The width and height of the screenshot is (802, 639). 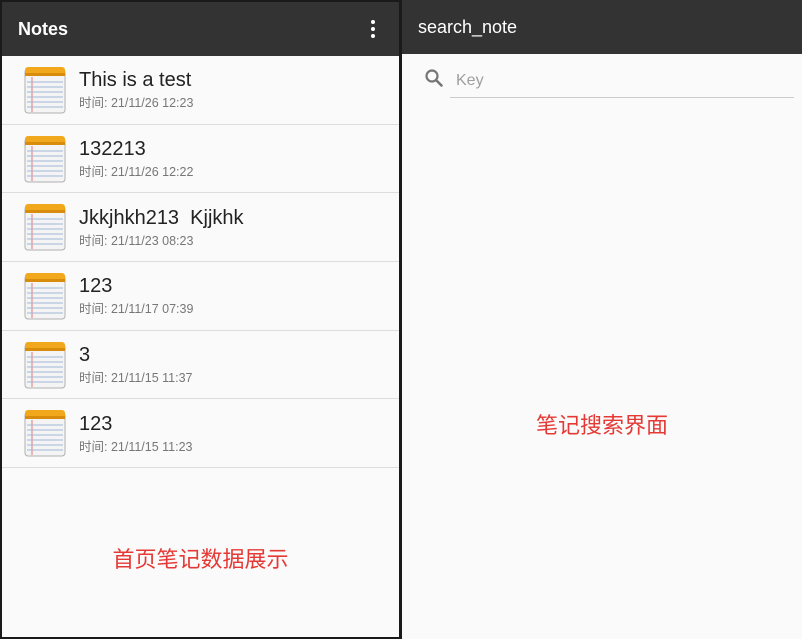 What do you see at coordinates (136, 240) in the screenshot?
I see `note-timestamp: 时间: 21/11/23 08:23` at bounding box center [136, 240].